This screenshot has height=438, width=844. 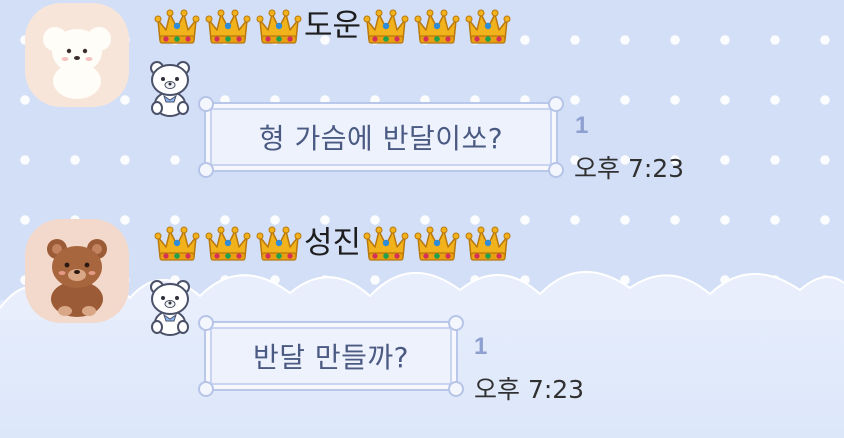 I want to click on sender-name: 성진, so click(x=333, y=243).